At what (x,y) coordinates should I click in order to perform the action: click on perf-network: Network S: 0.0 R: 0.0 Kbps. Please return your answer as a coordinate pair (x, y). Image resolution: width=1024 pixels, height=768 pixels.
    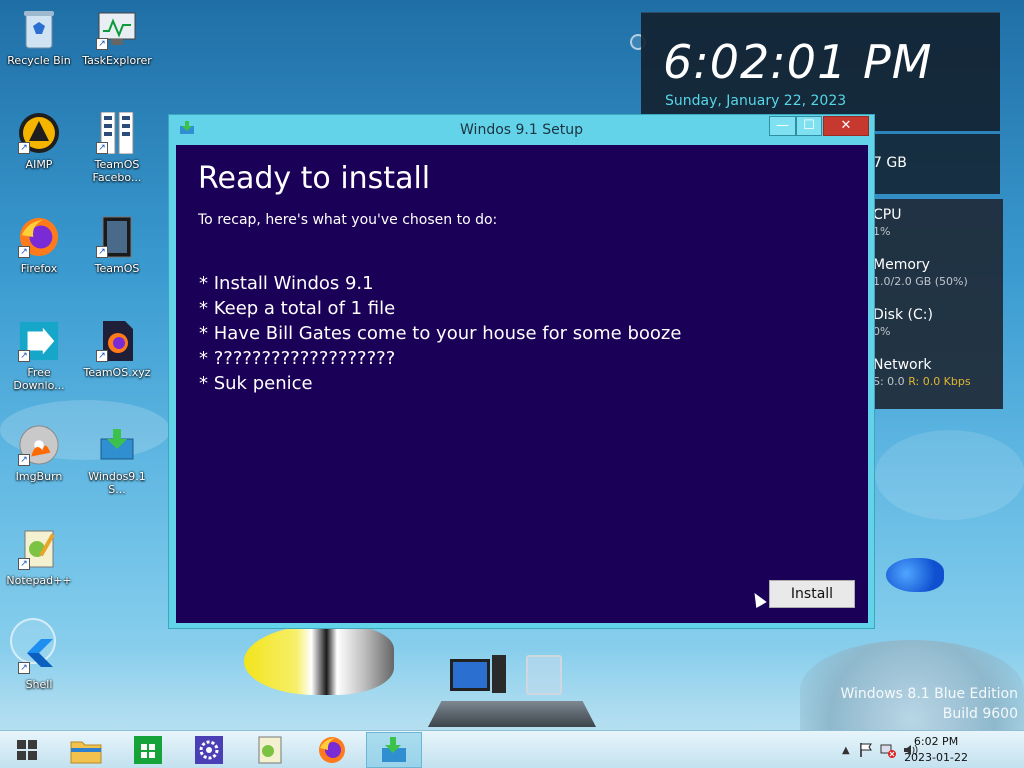
    Looking at the image, I should click on (922, 372).